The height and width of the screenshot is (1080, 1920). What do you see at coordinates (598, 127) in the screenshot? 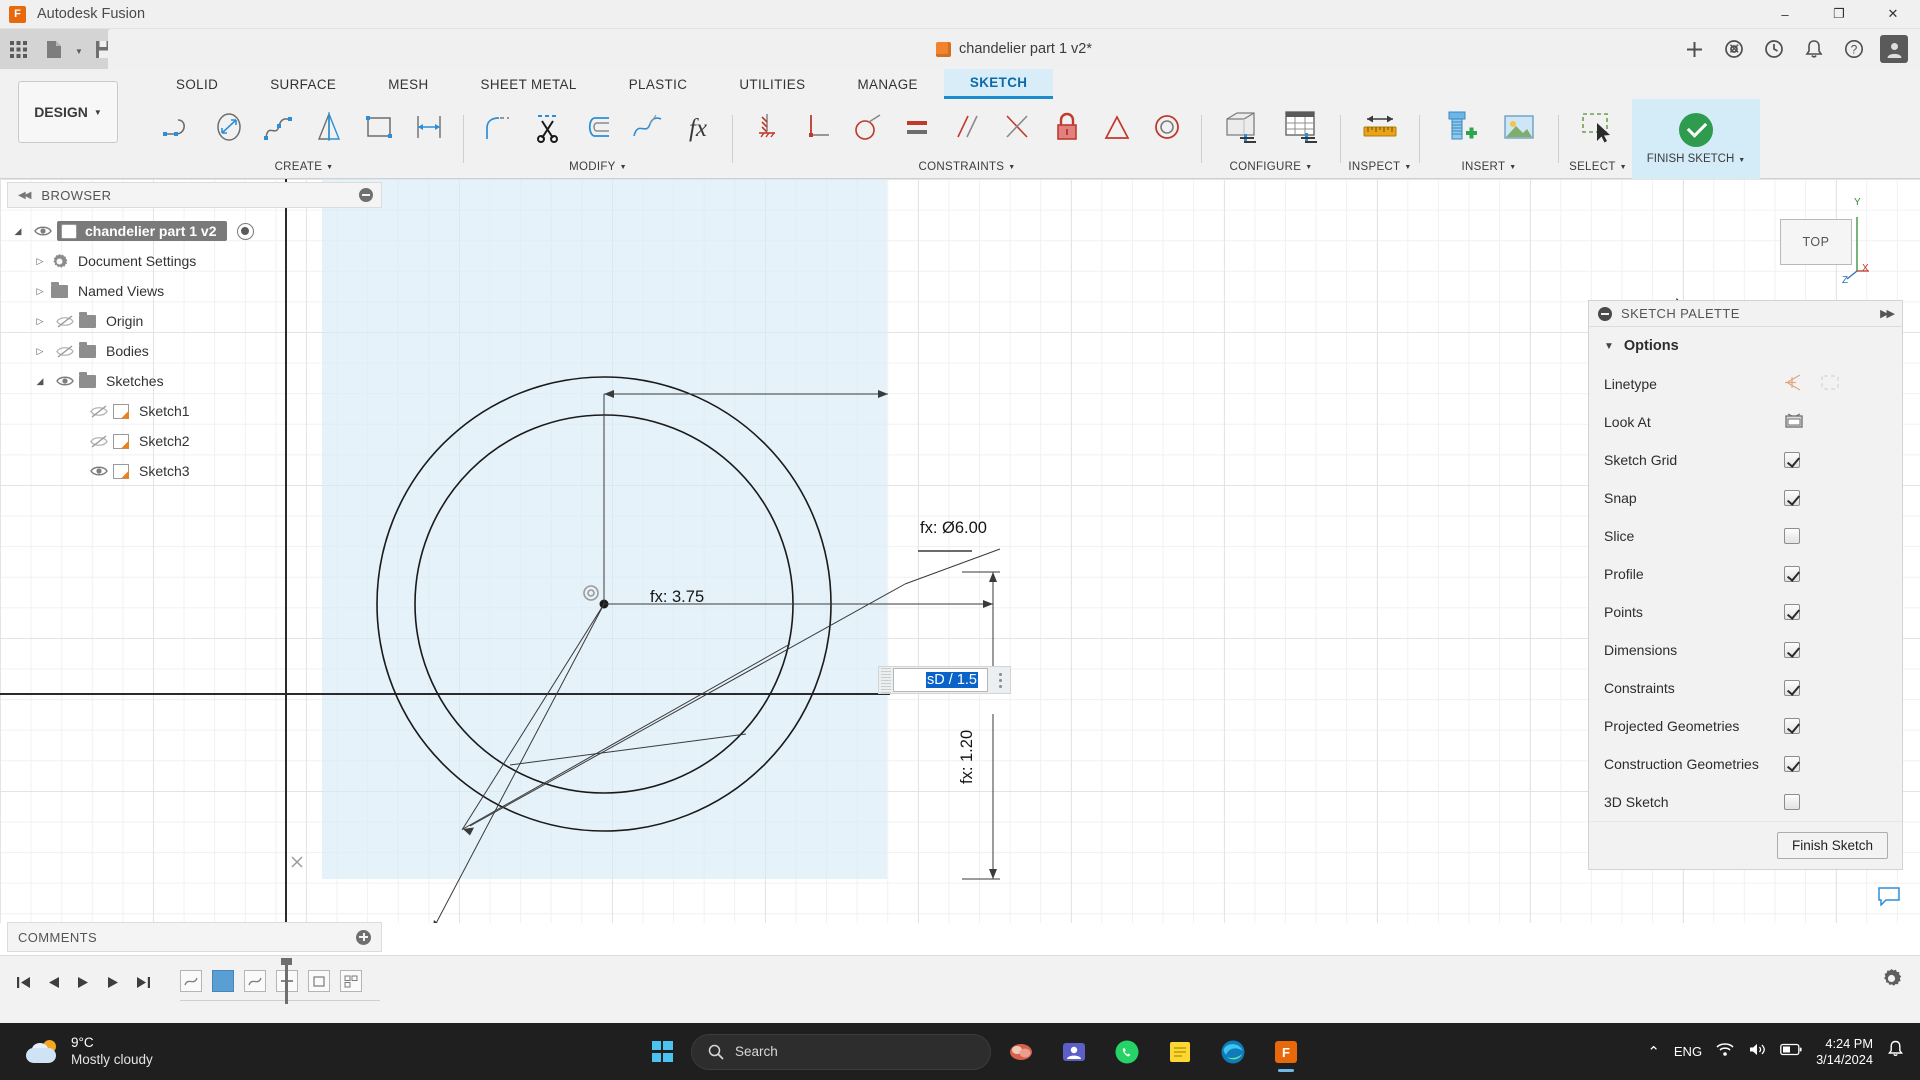
I see `offset-tool-icon` at bounding box center [598, 127].